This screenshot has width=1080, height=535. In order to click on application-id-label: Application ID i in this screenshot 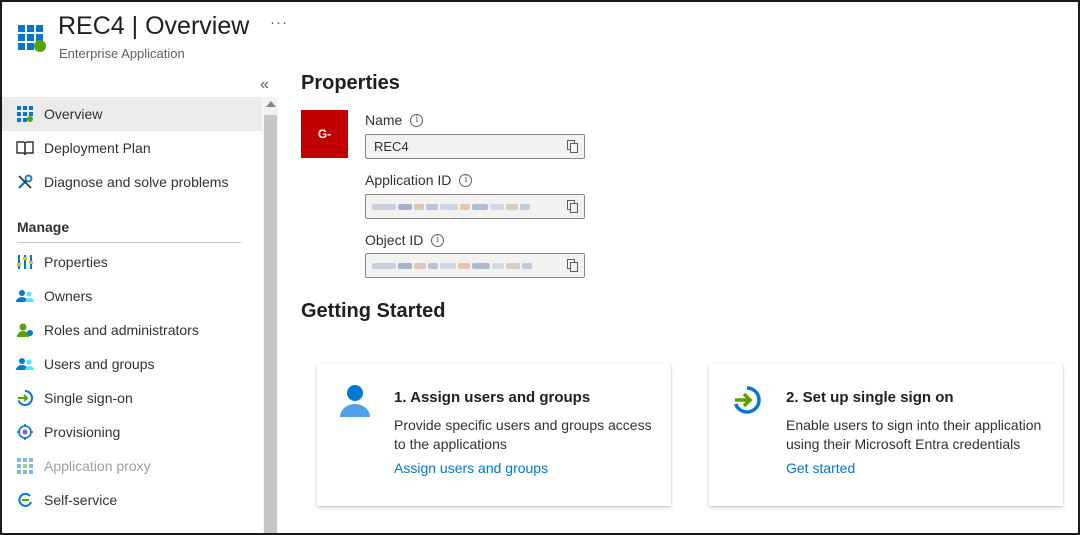, I will do `click(419, 180)`.